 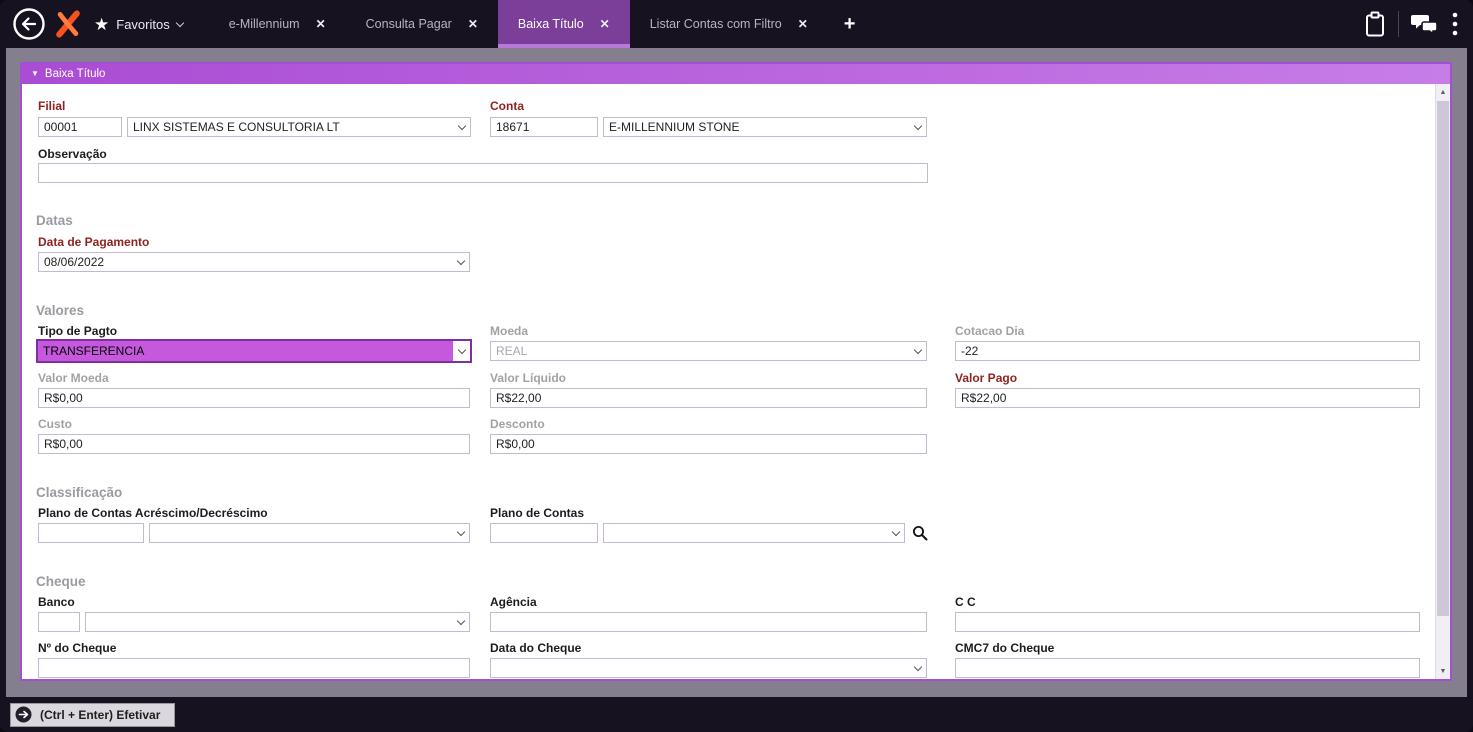 I want to click on valor-liquido-label: Valor Líquido, so click(x=528, y=378).